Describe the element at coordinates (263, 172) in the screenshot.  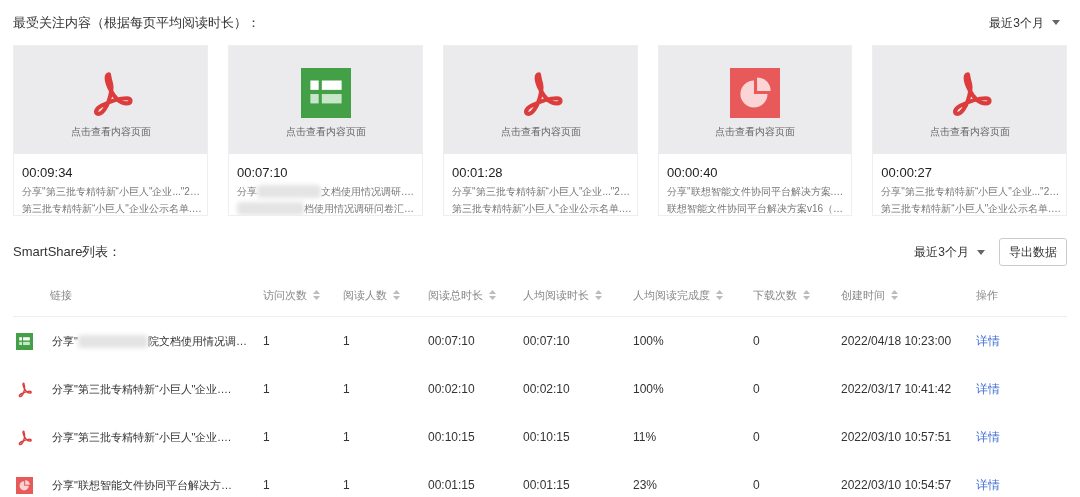
I see `duration: 00:07:10` at that location.